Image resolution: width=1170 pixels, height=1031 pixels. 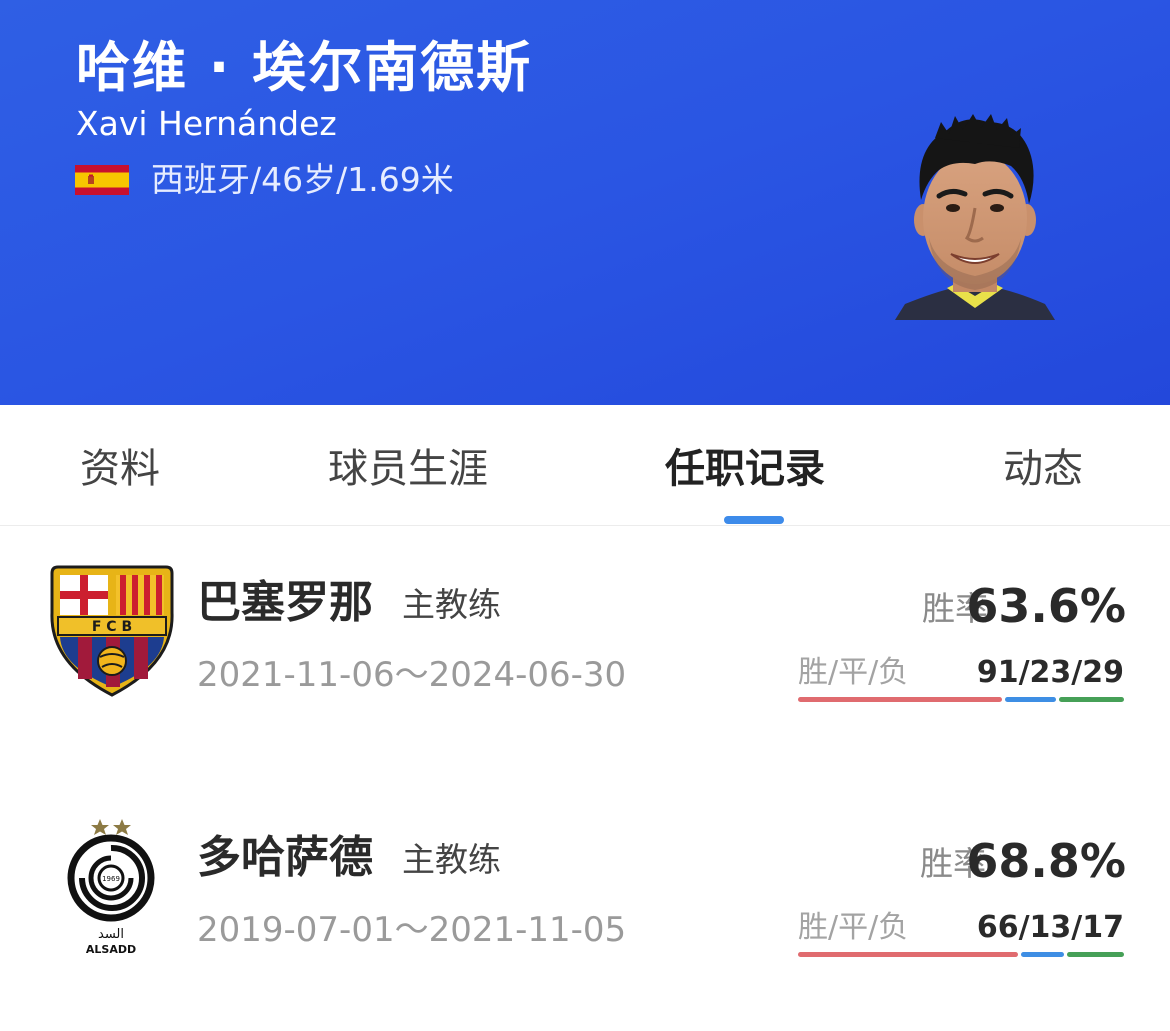 I want to click on player-avatar, so click(x=975, y=217).